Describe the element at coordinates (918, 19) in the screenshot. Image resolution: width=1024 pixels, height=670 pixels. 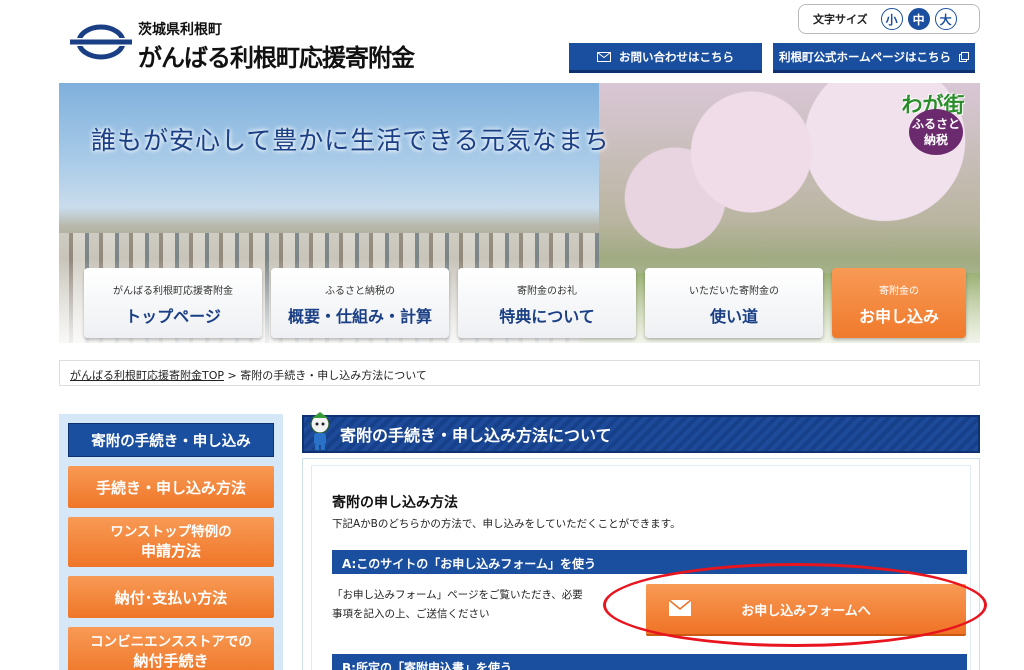
I see `font-size-medium-button: 中` at that location.